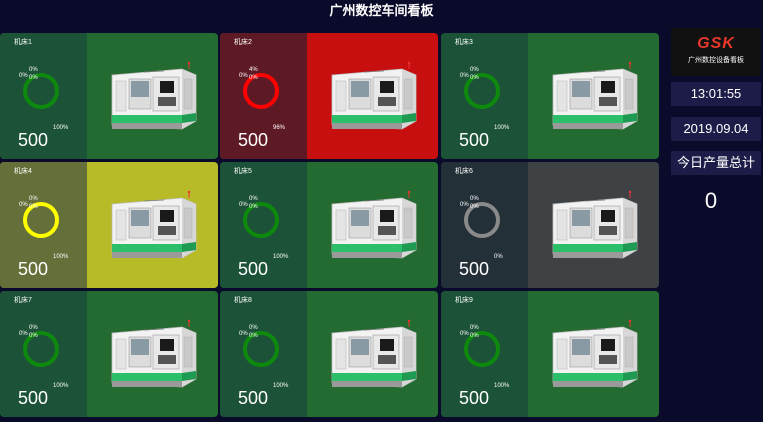 The height and width of the screenshot is (422, 763). Describe the element at coordinates (464, 300) in the screenshot. I see `machine-name: 机床9` at that location.